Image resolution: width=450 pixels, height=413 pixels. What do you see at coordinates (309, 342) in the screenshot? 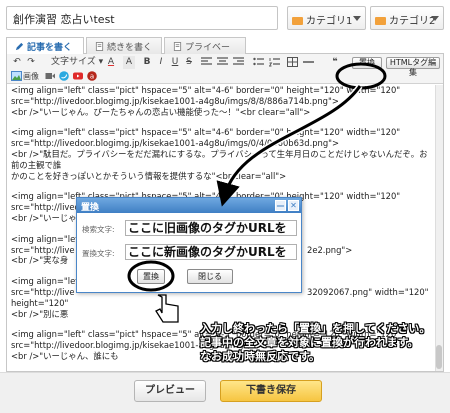
I see `callout-line: 記事中の全文章を対象に置換が行われます。` at bounding box center [309, 342].